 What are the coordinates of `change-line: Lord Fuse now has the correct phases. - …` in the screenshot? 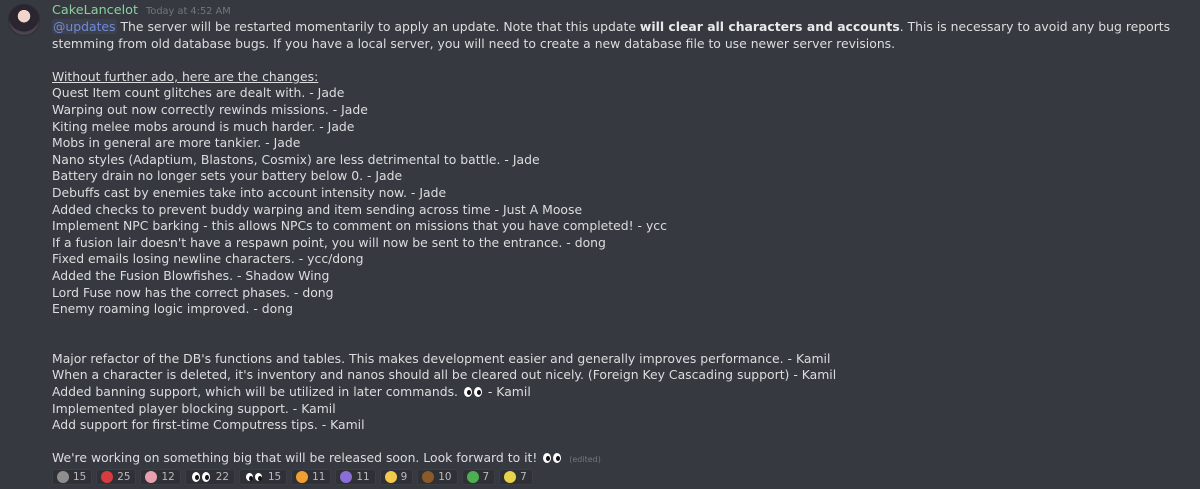 It's located at (193, 292).